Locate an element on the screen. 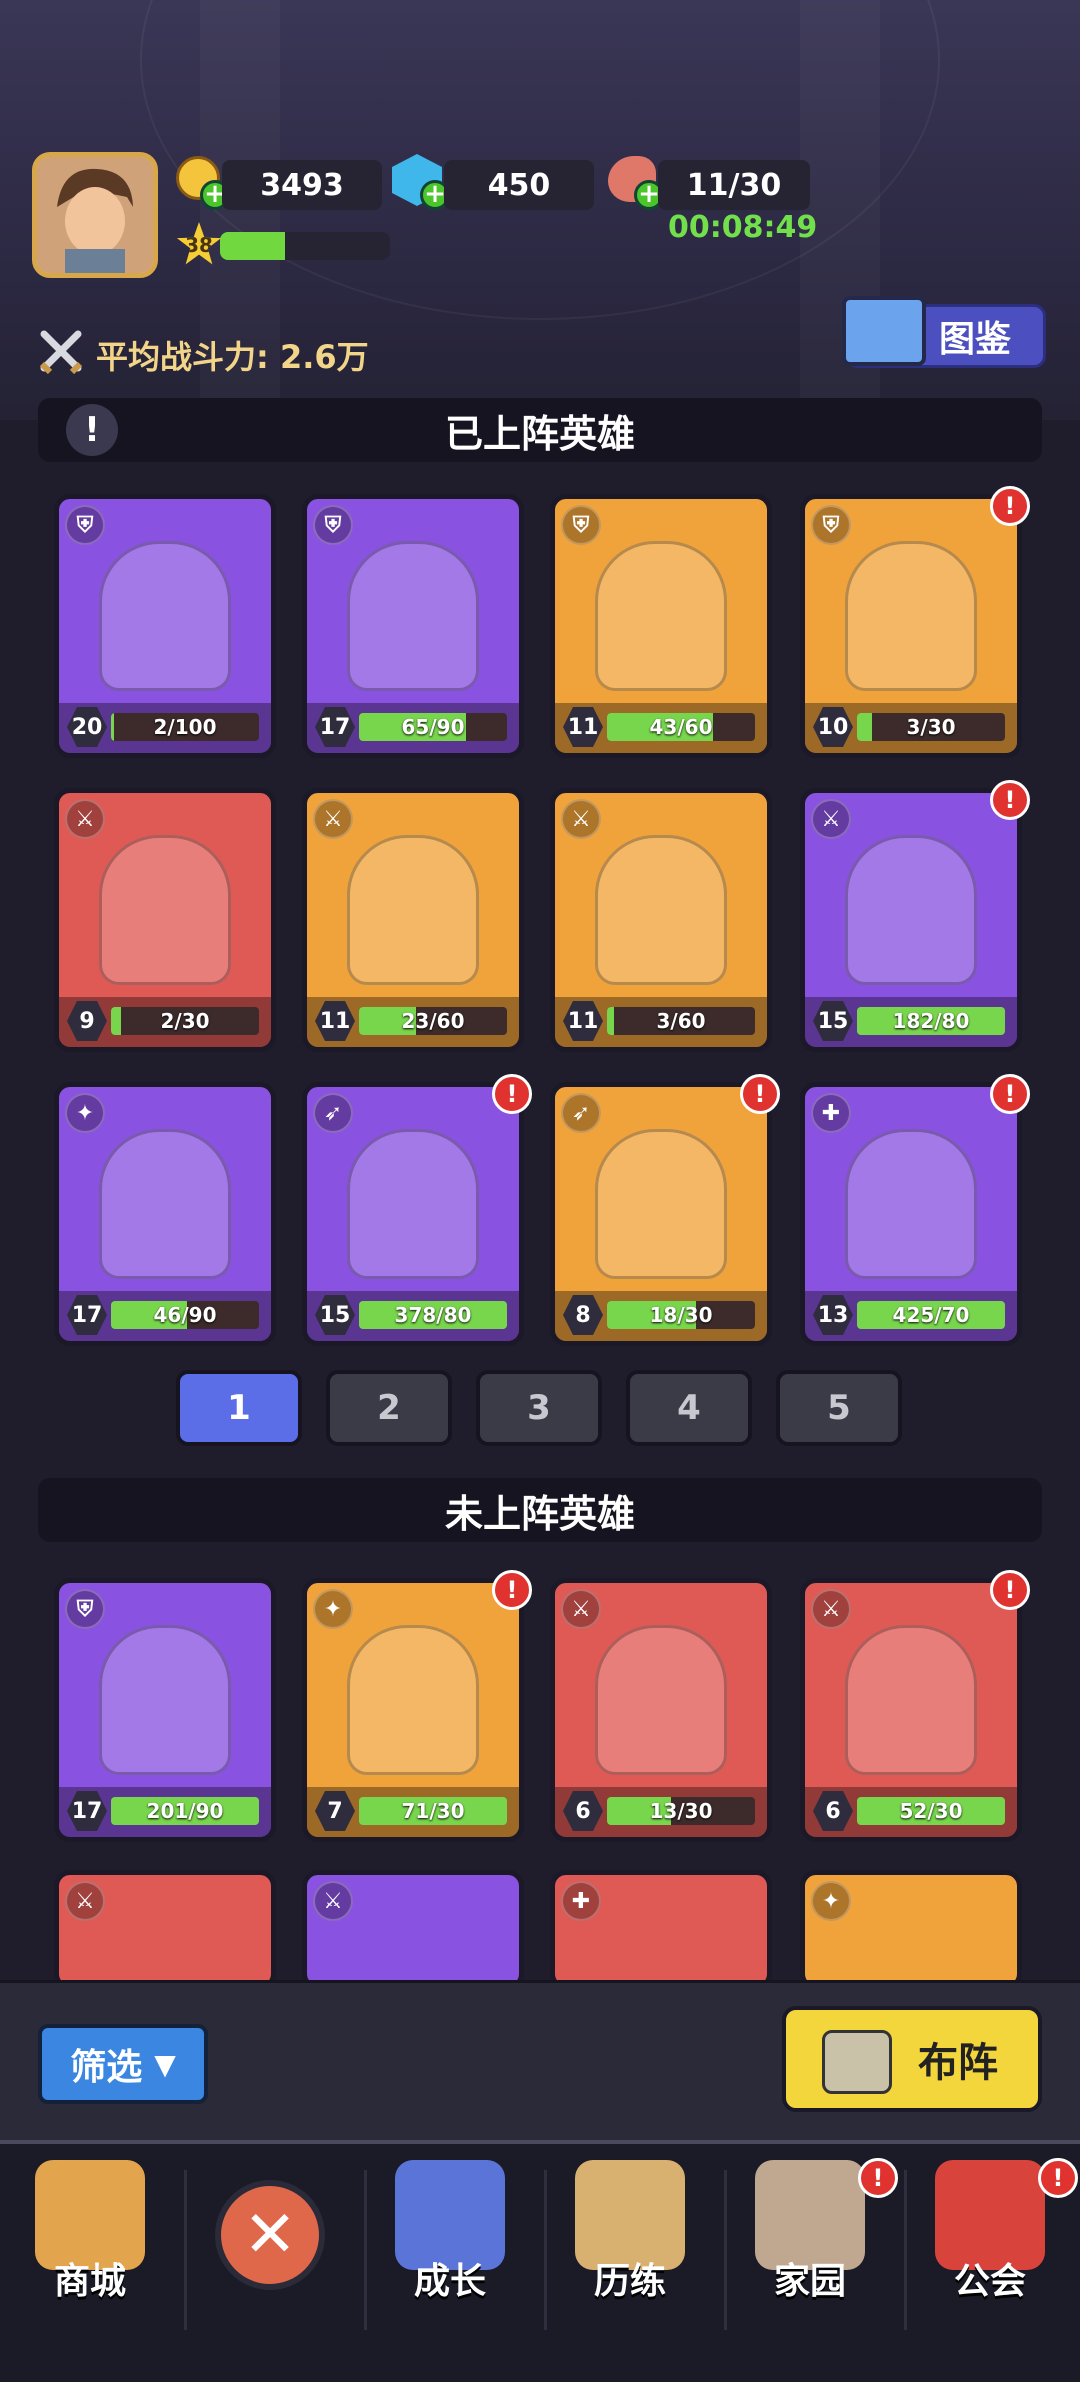  shard-progress-bar: 3/30 is located at coordinates (931, 727).